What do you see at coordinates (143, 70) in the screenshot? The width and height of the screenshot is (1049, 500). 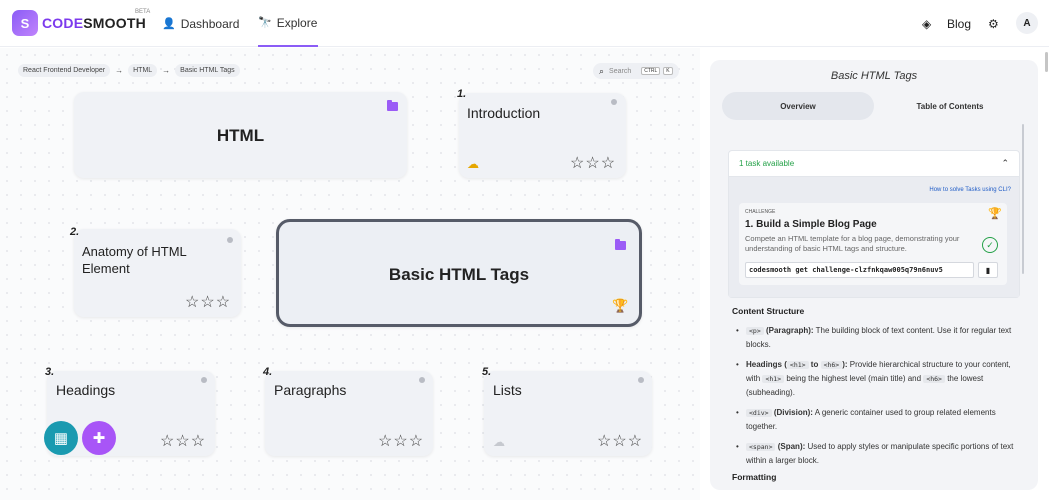 I see `breadcrumb-item: HTML` at bounding box center [143, 70].